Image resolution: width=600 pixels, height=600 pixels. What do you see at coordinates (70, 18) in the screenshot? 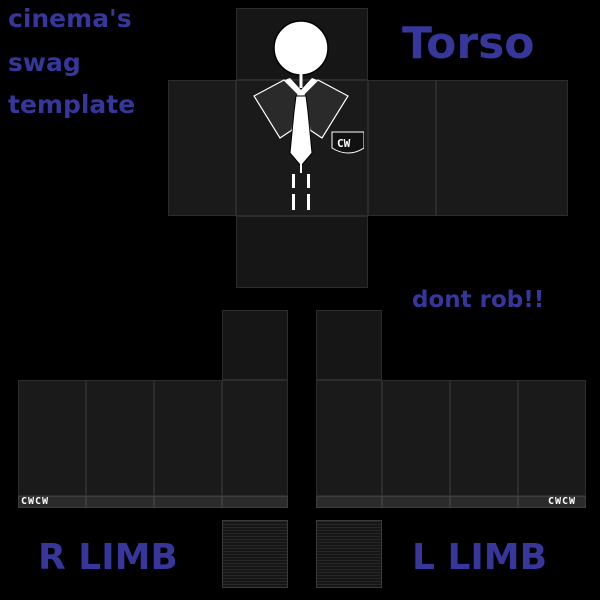
I see `credit-line-1: cinema's` at bounding box center [70, 18].